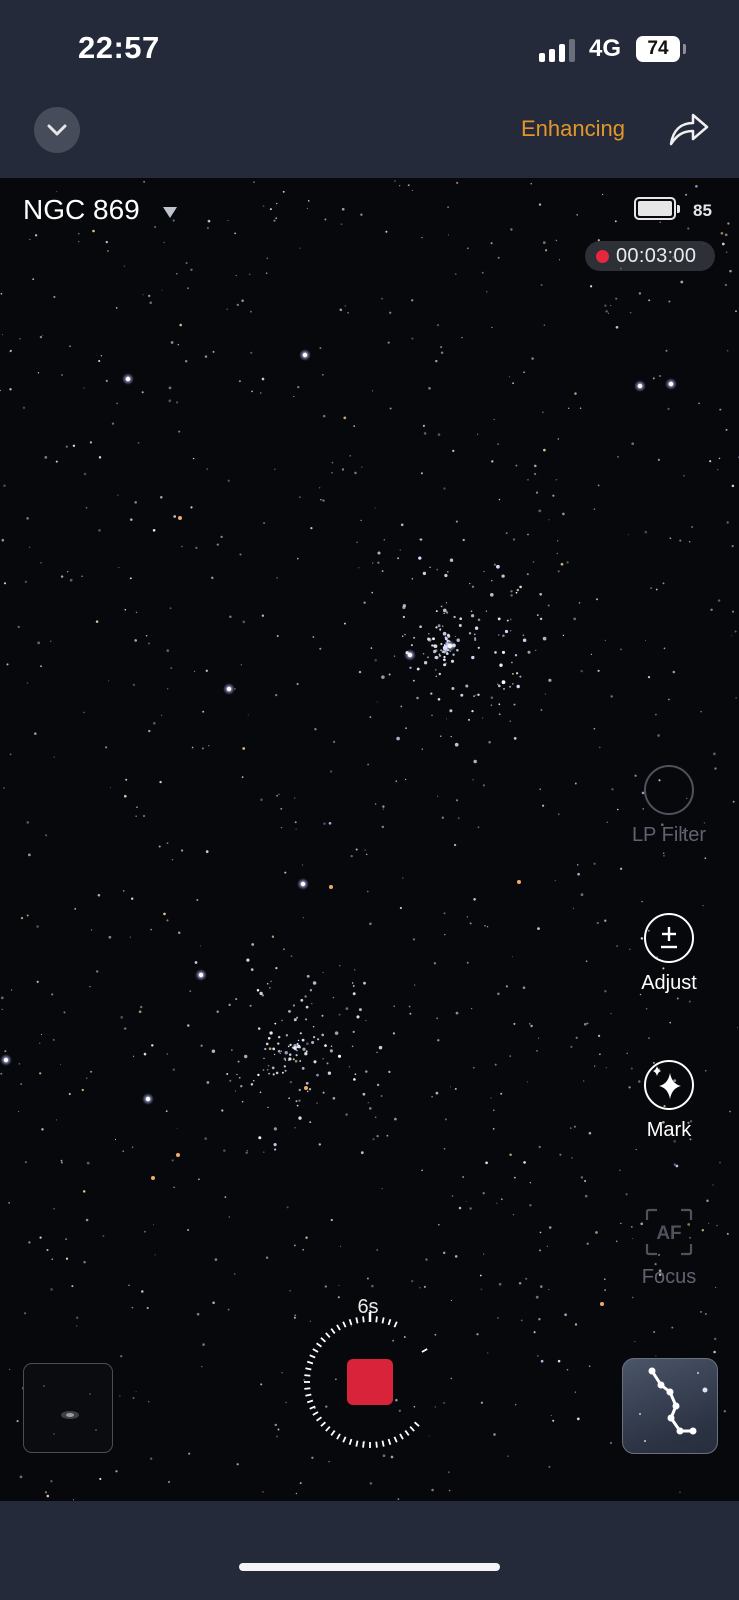 This screenshot has height=1600, width=739. What do you see at coordinates (170, 212) in the screenshot?
I see `target-dropdown-icon` at bounding box center [170, 212].